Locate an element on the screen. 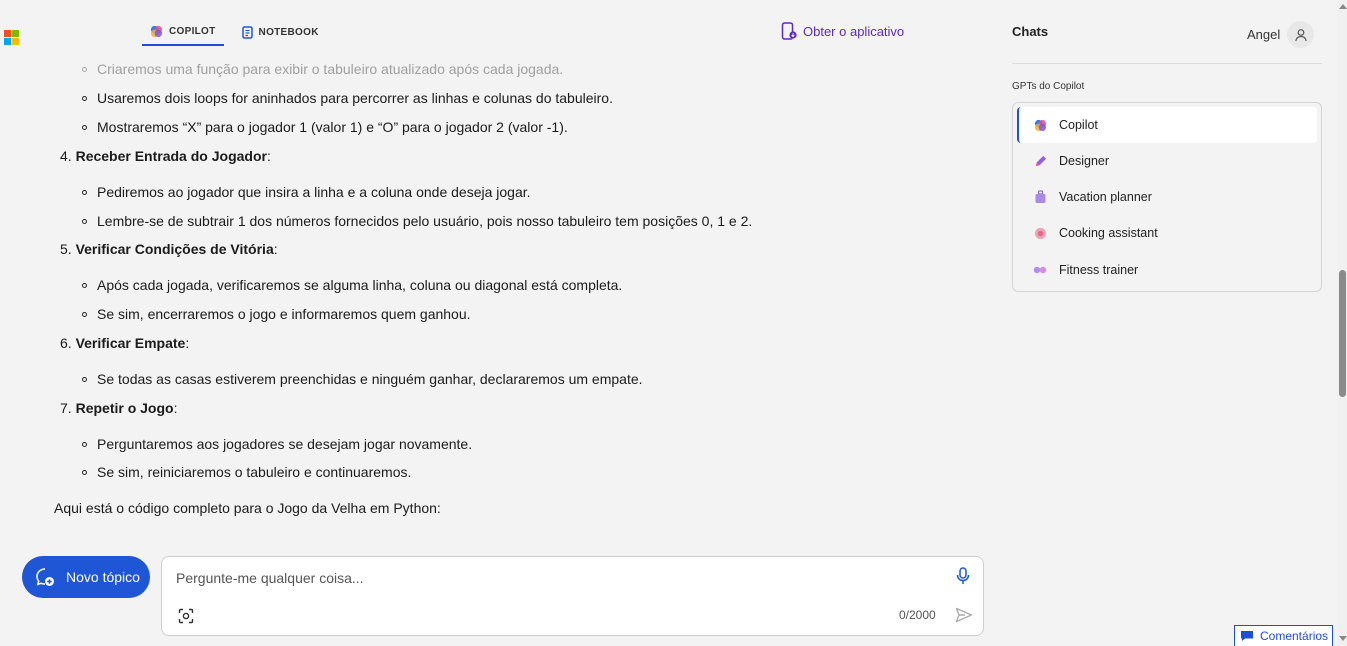 The image size is (1347, 646). top-tabs: COPILOT NOTEBOOK is located at coordinates (234, 33).